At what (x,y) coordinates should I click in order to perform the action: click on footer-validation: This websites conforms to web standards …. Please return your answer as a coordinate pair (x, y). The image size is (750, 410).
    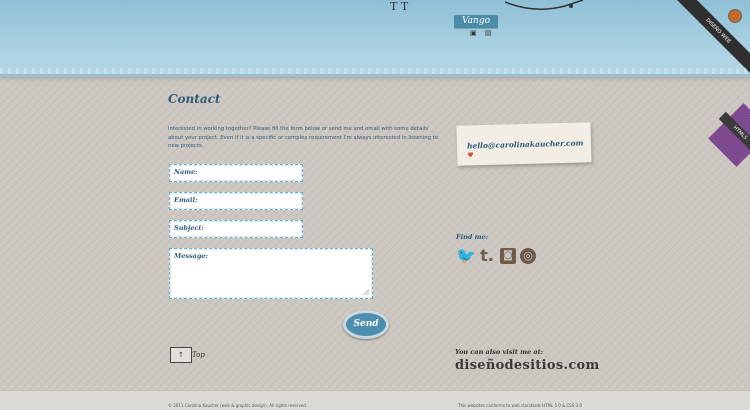
    Looking at the image, I should click on (520, 405).